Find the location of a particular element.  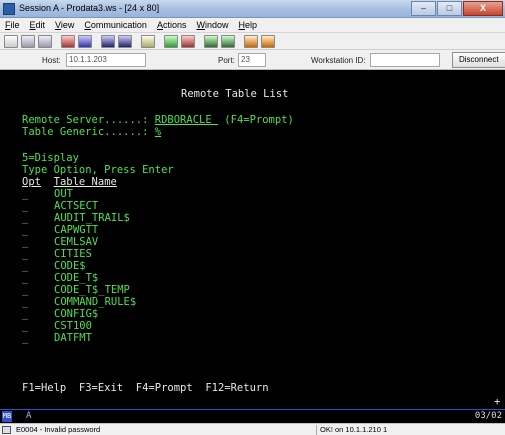

workstation-input is located at coordinates (405, 60).